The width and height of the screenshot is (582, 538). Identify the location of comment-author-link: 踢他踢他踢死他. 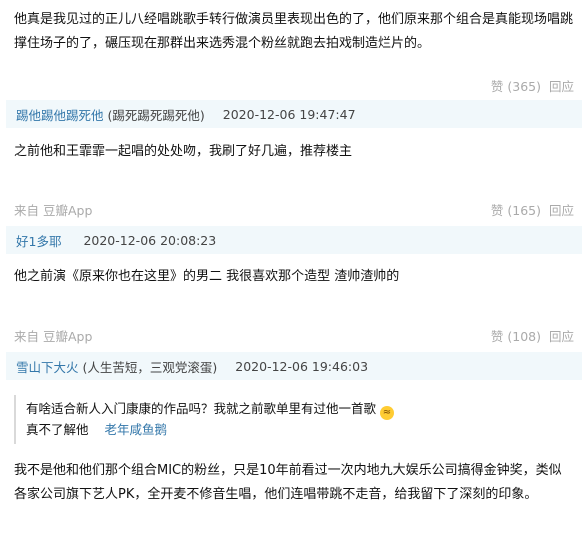
(60, 114).